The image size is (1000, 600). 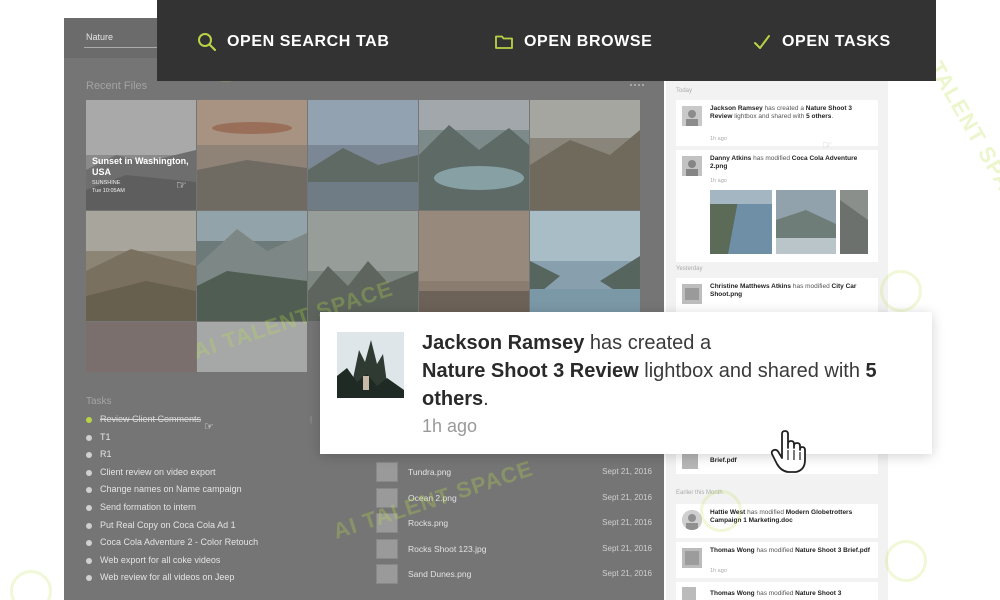 I want to click on hill-valley-photo, so click(x=585, y=155).